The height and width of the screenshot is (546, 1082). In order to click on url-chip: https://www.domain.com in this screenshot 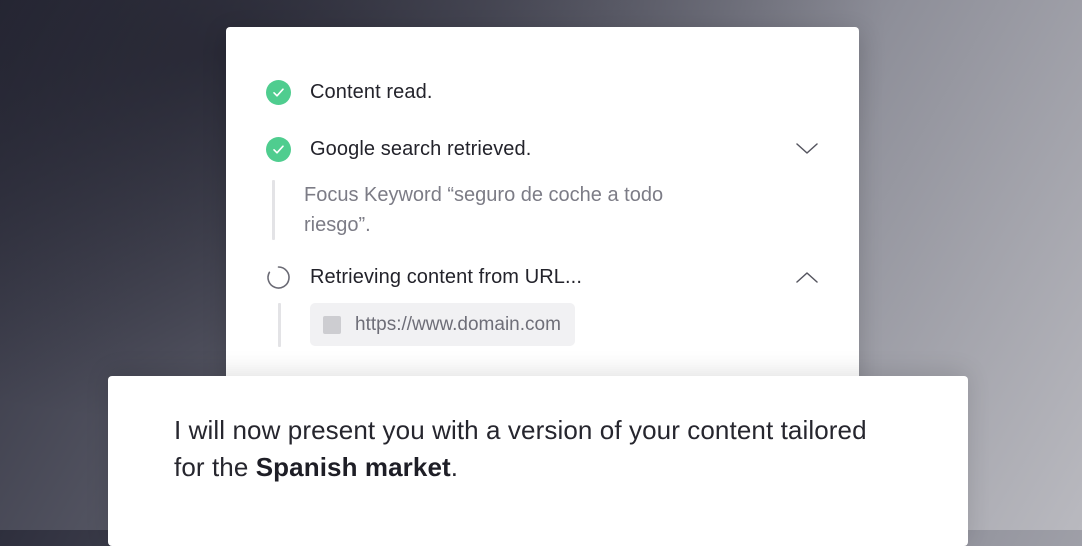, I will do `click(442, 324)`.